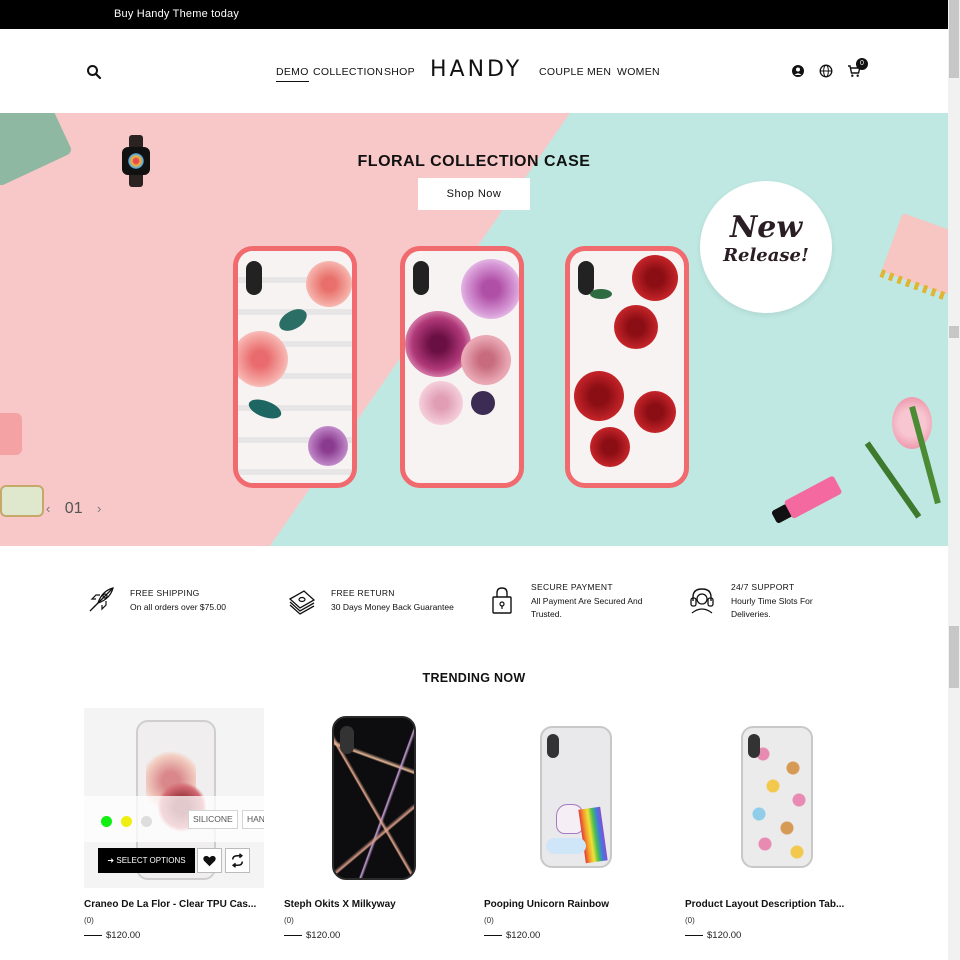 This screenshot has height=960, width=960. I want to click on nav-shop: SHOP, so click(399, 72).